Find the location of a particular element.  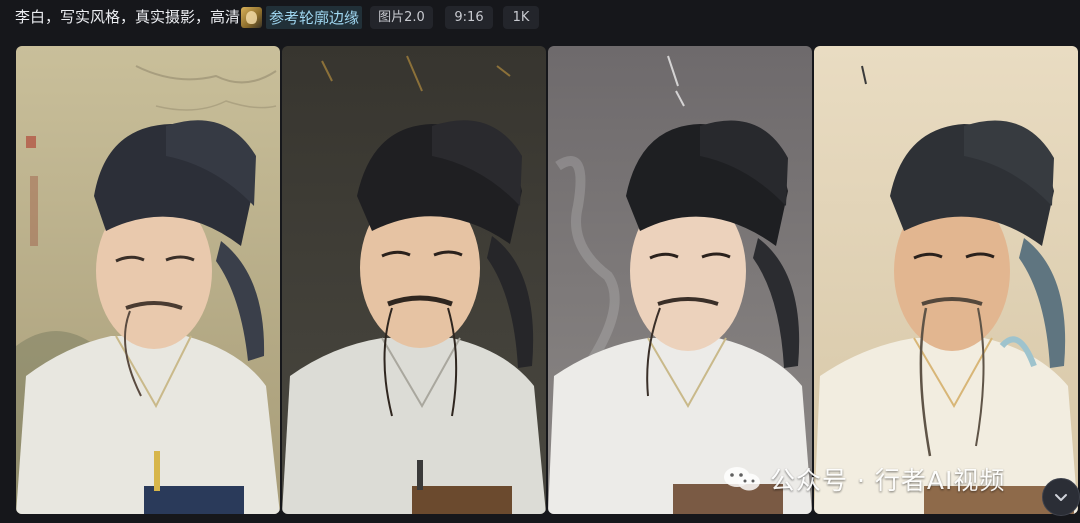

scroll-down-button is located at coordinates (1061, 497).